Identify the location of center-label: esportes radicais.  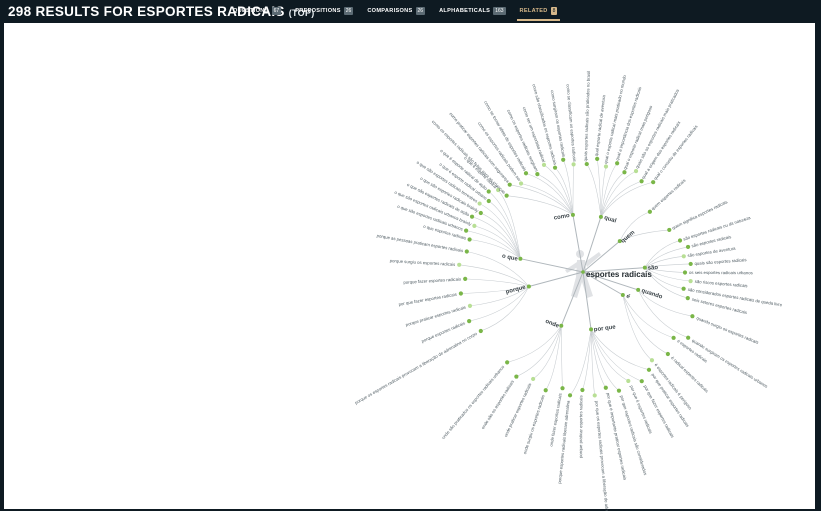
(619, 274).